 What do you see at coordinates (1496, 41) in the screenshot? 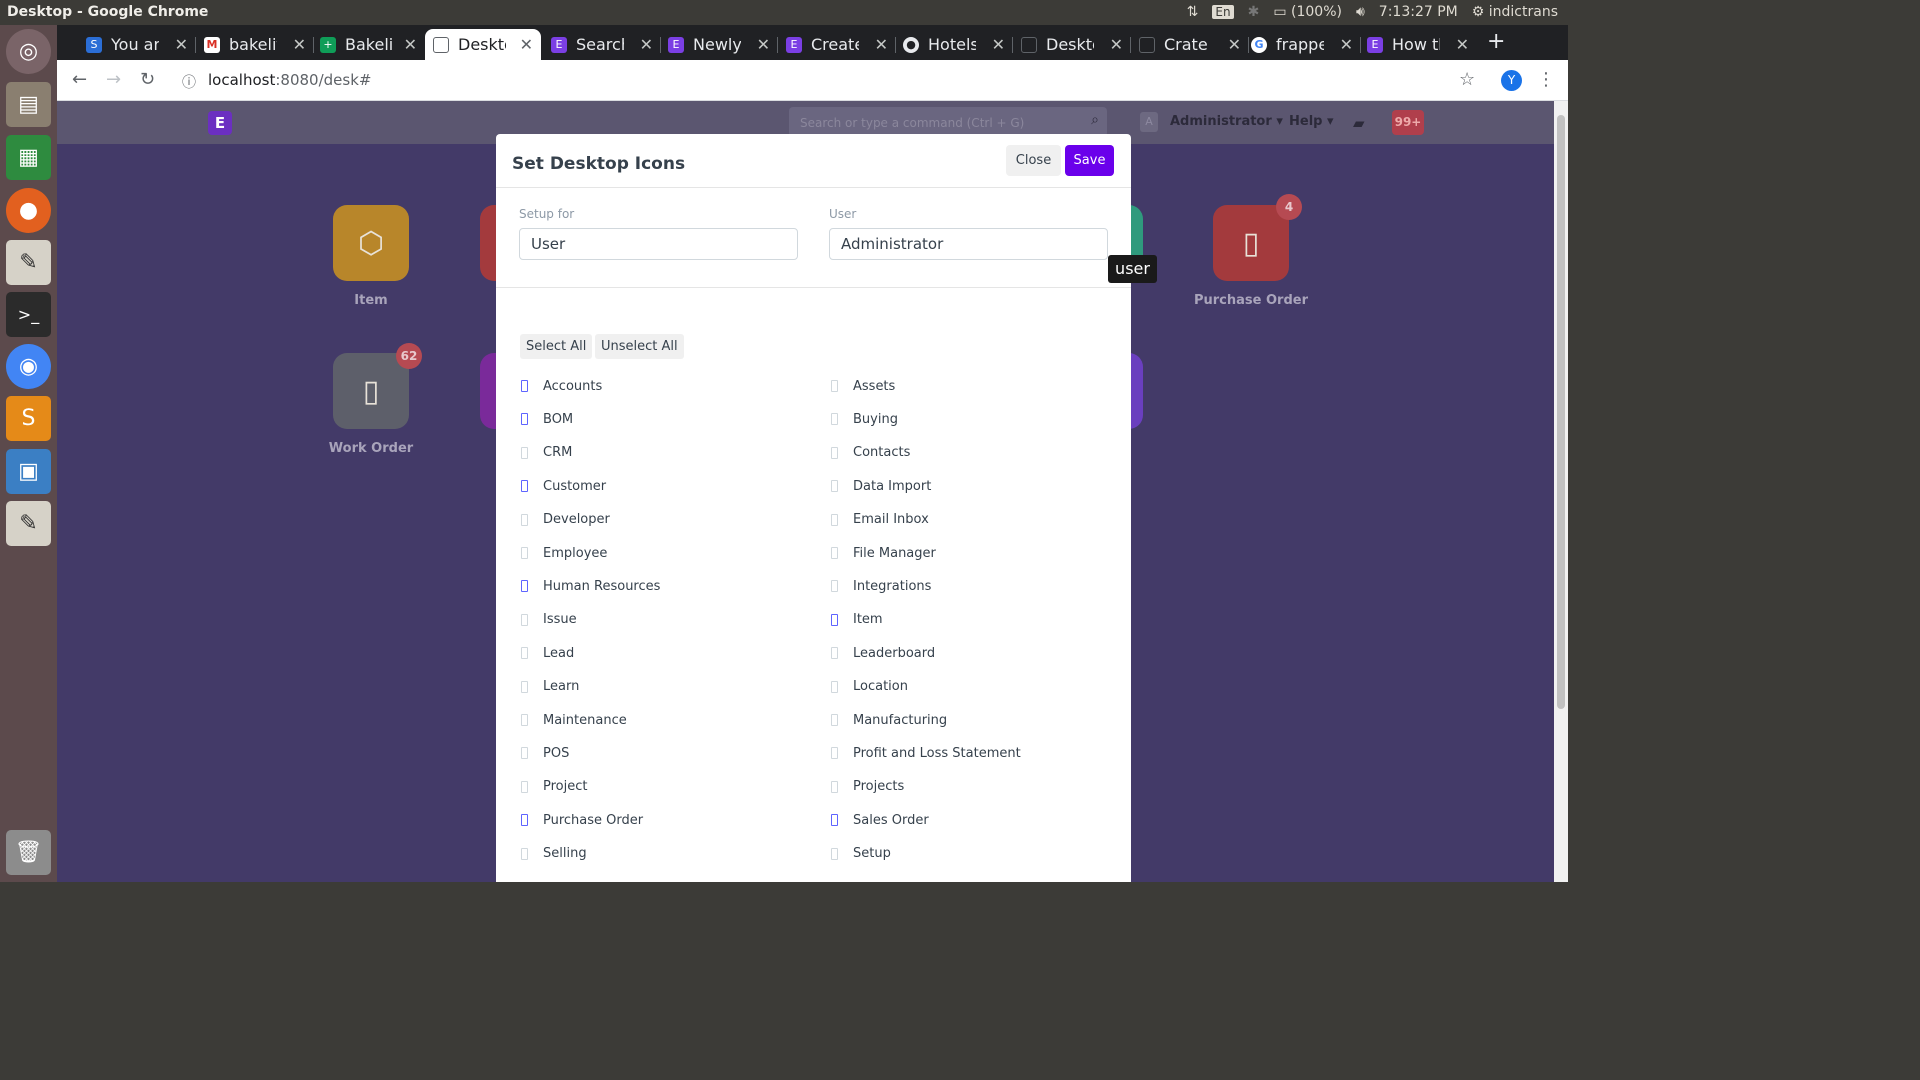
I see `new-tab-button: +` at bounding box center [1496, 41].